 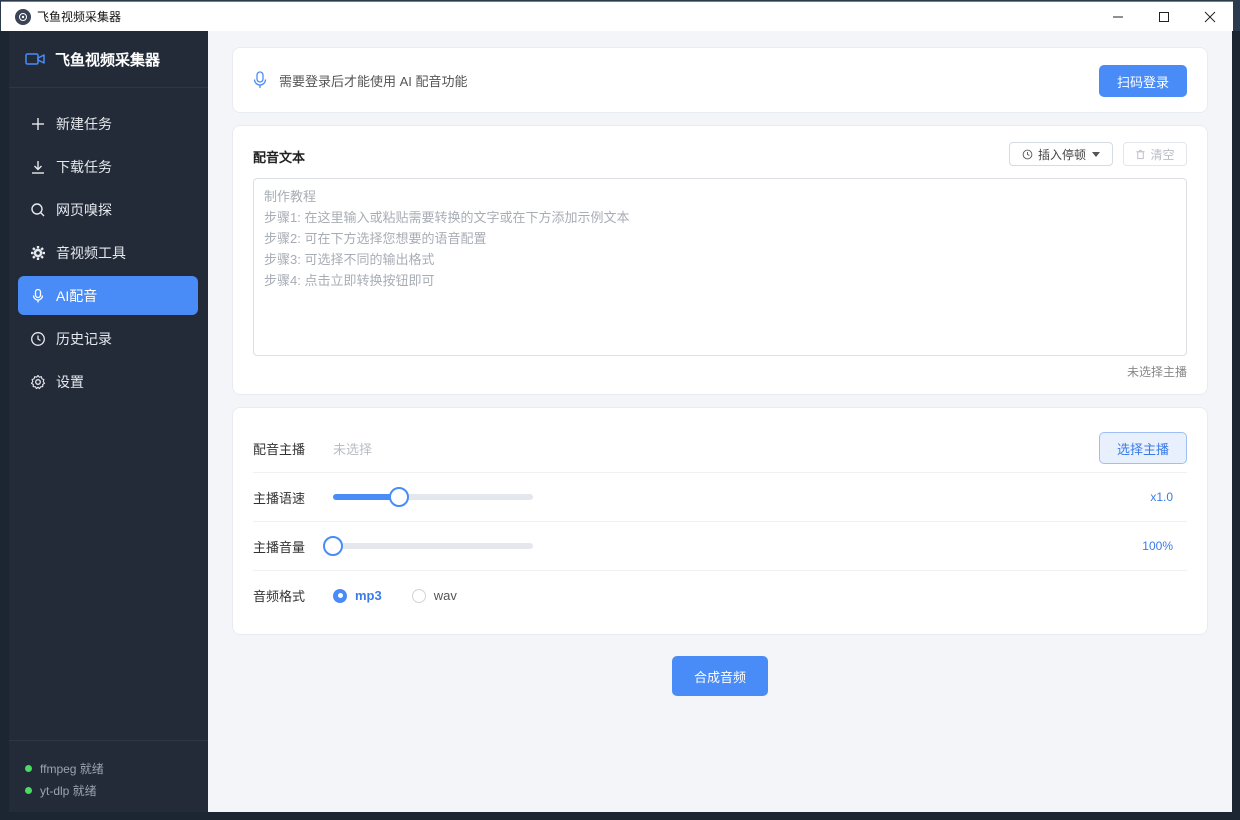 What do you see at coordinates (279, 547) in the screenshot?
I see `volume-label: 主播音量` at bounding box center [279, 547].